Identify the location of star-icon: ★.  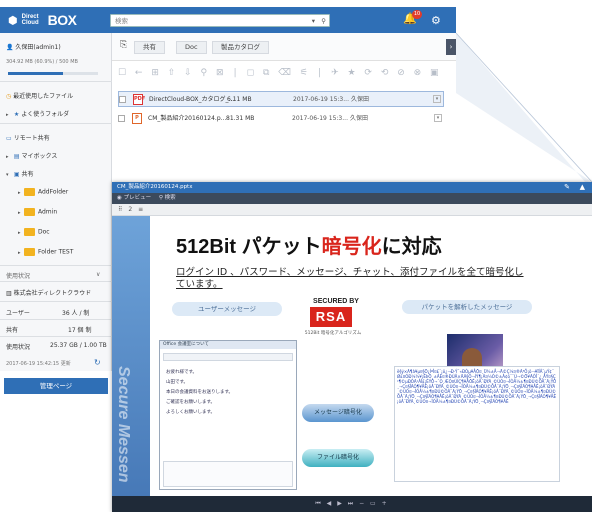
(16, 114).